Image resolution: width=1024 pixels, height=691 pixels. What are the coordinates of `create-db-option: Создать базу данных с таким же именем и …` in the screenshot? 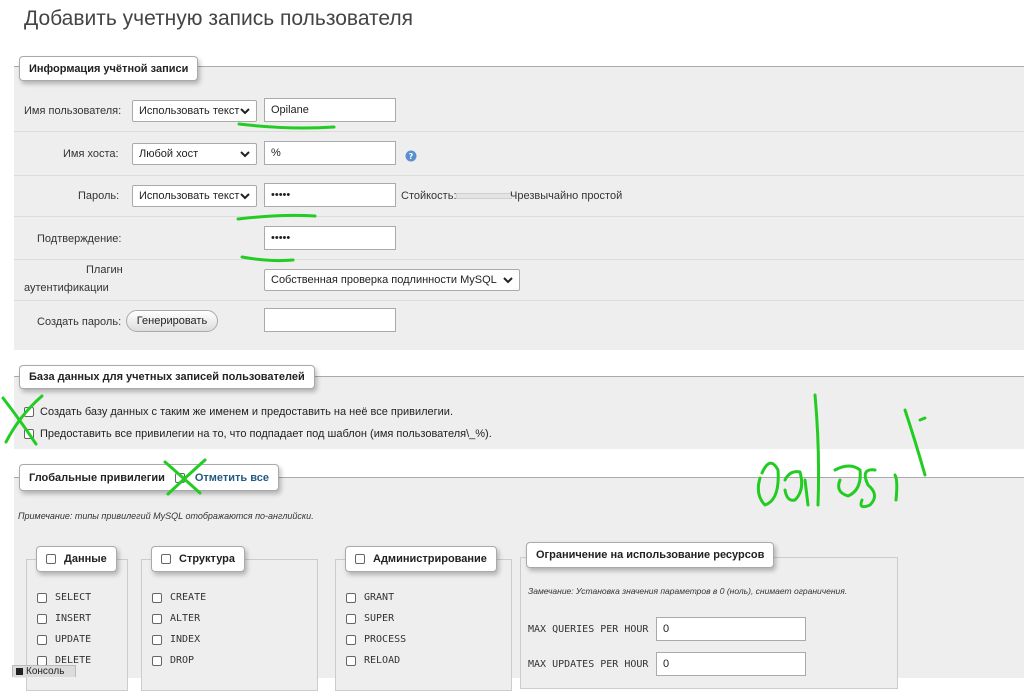 It's located at (238, 412).